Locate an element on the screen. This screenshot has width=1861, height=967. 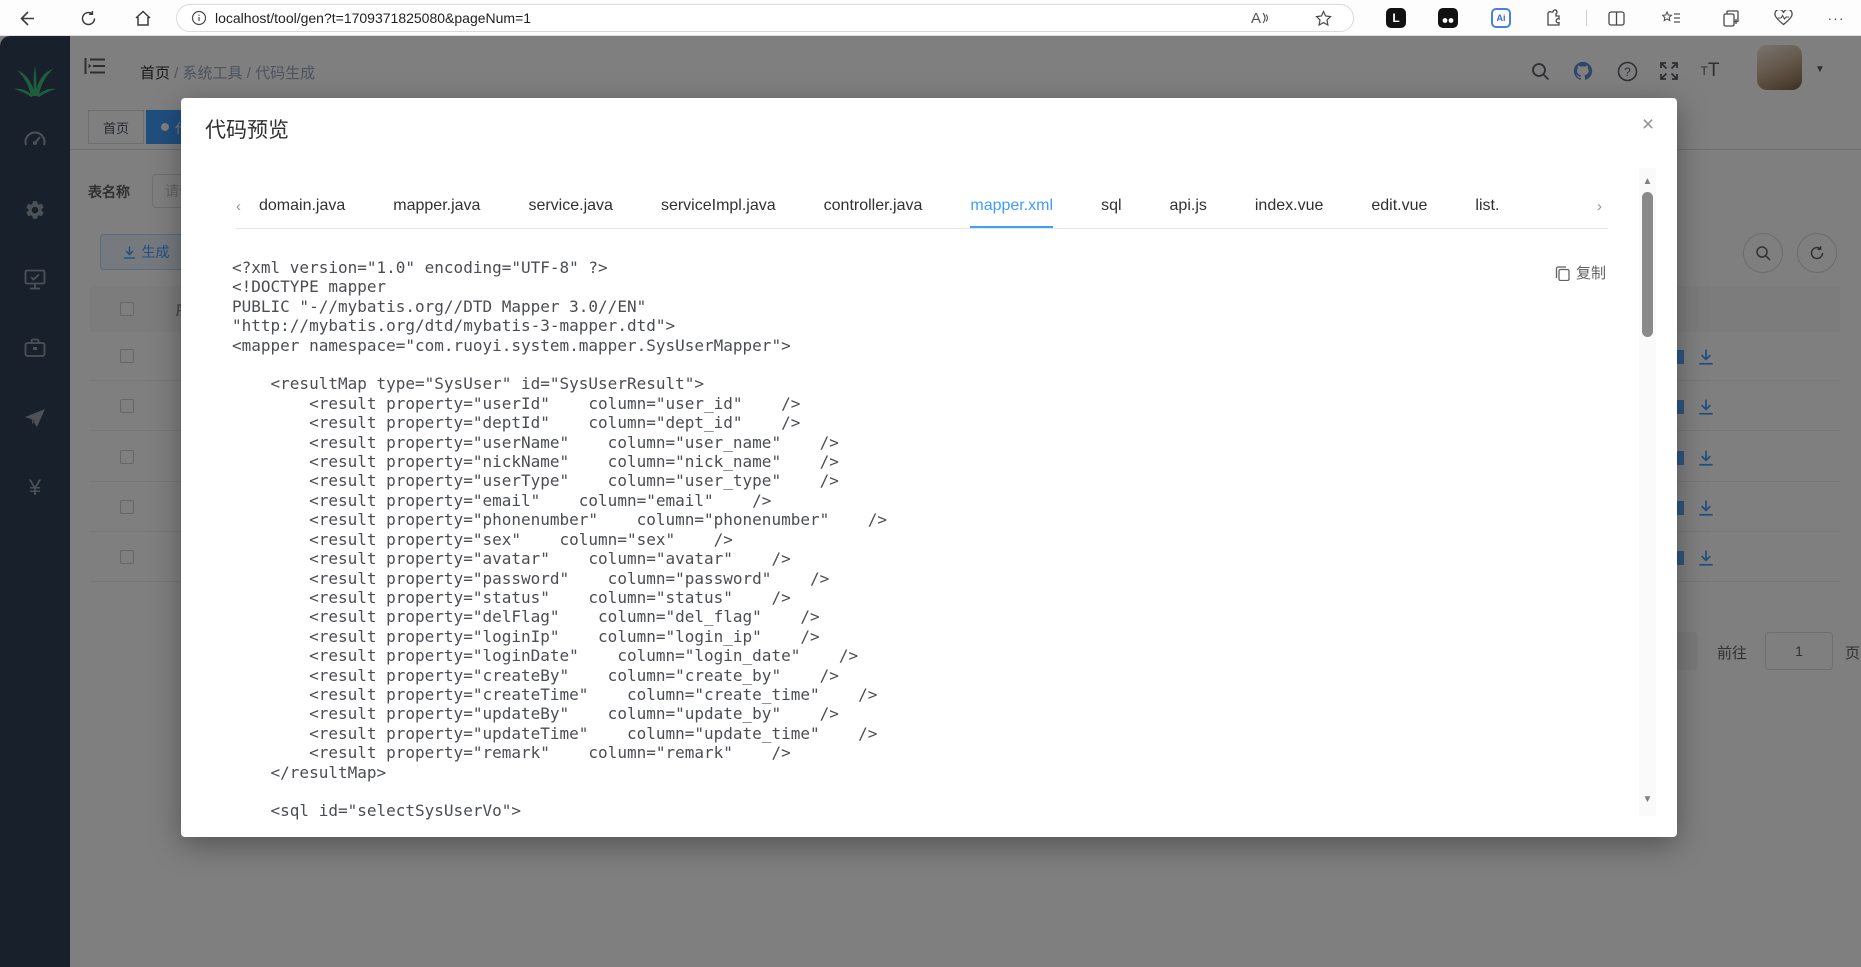
tabs-next-icon: › is located at coordinates (1603, 203).